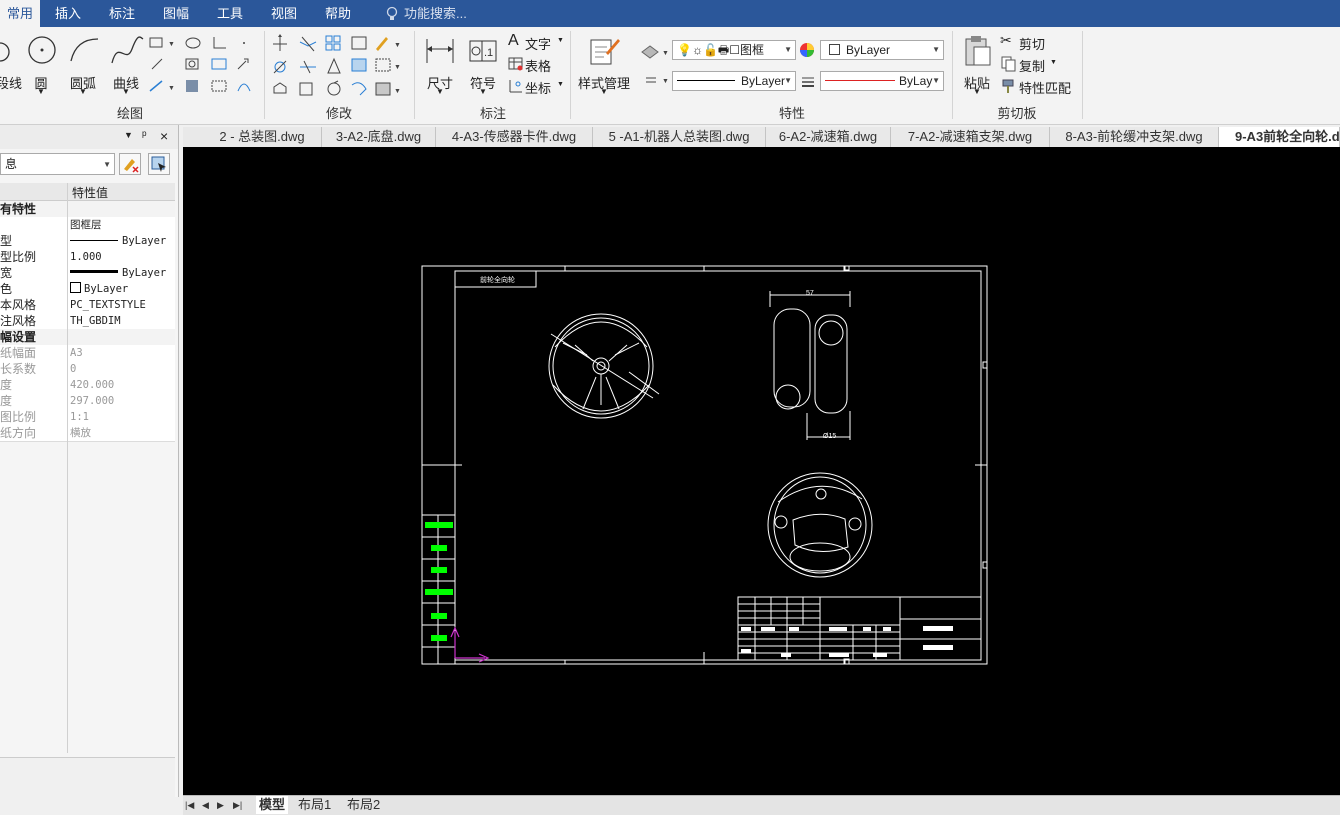 The width and height of the screenshot is (1340, 815). I want to click on tab-doc-8: 8-A3-前轮缓冲支架.dwg, so click(1134, 137).